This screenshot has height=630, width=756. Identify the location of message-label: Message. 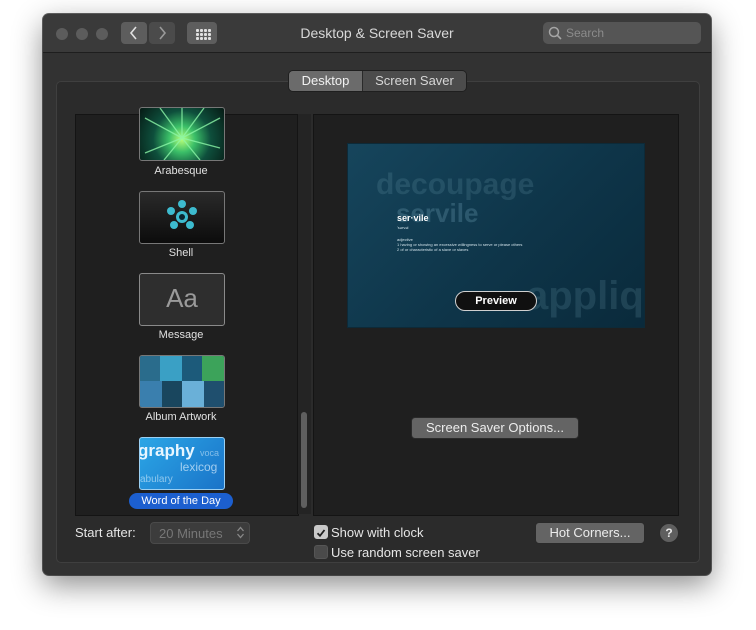
(181, 335).